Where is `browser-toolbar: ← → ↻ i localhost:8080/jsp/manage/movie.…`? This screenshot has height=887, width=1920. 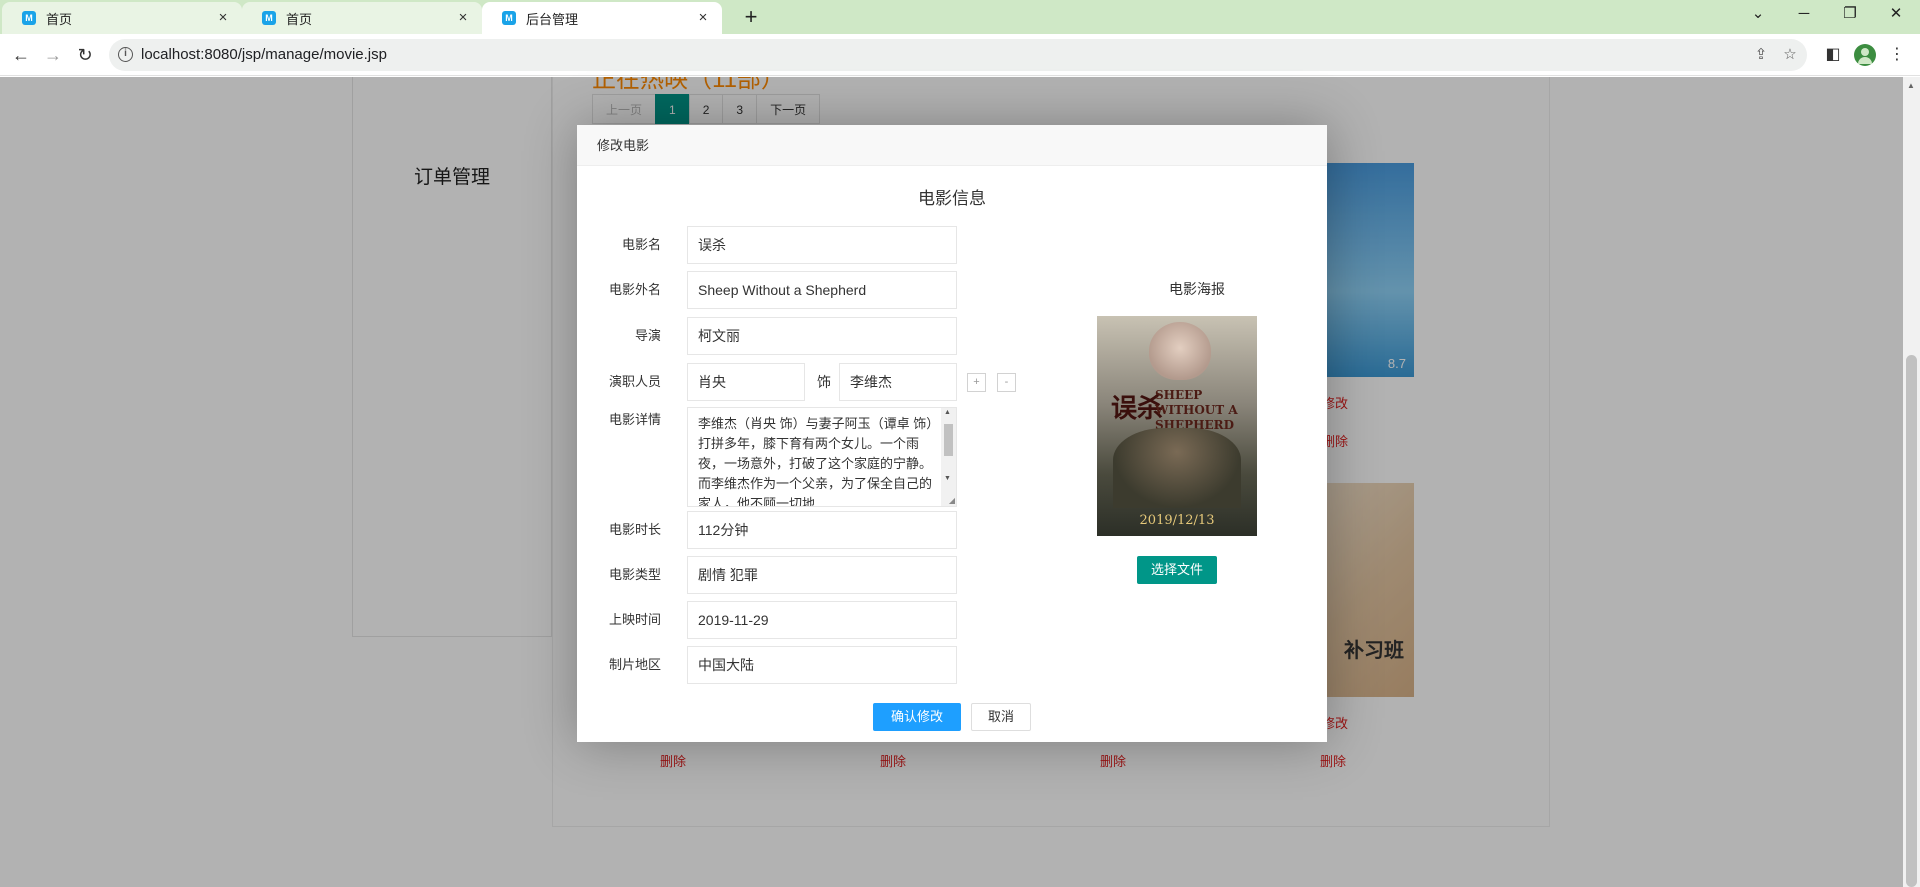 browser-toolbar: ← → ↻ i localhost:8080/jsp/manage/movie.… is located at coordinates (960, 55).